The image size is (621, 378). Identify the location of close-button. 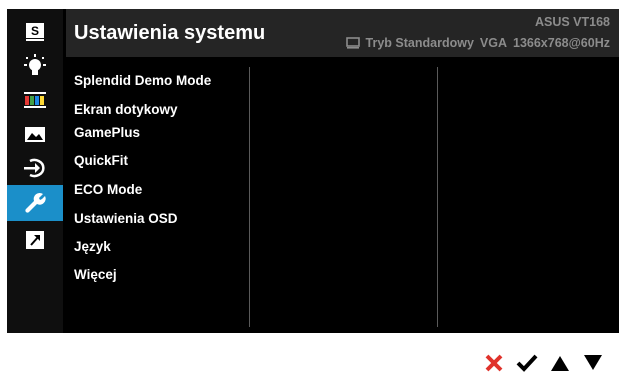
(493, 363).